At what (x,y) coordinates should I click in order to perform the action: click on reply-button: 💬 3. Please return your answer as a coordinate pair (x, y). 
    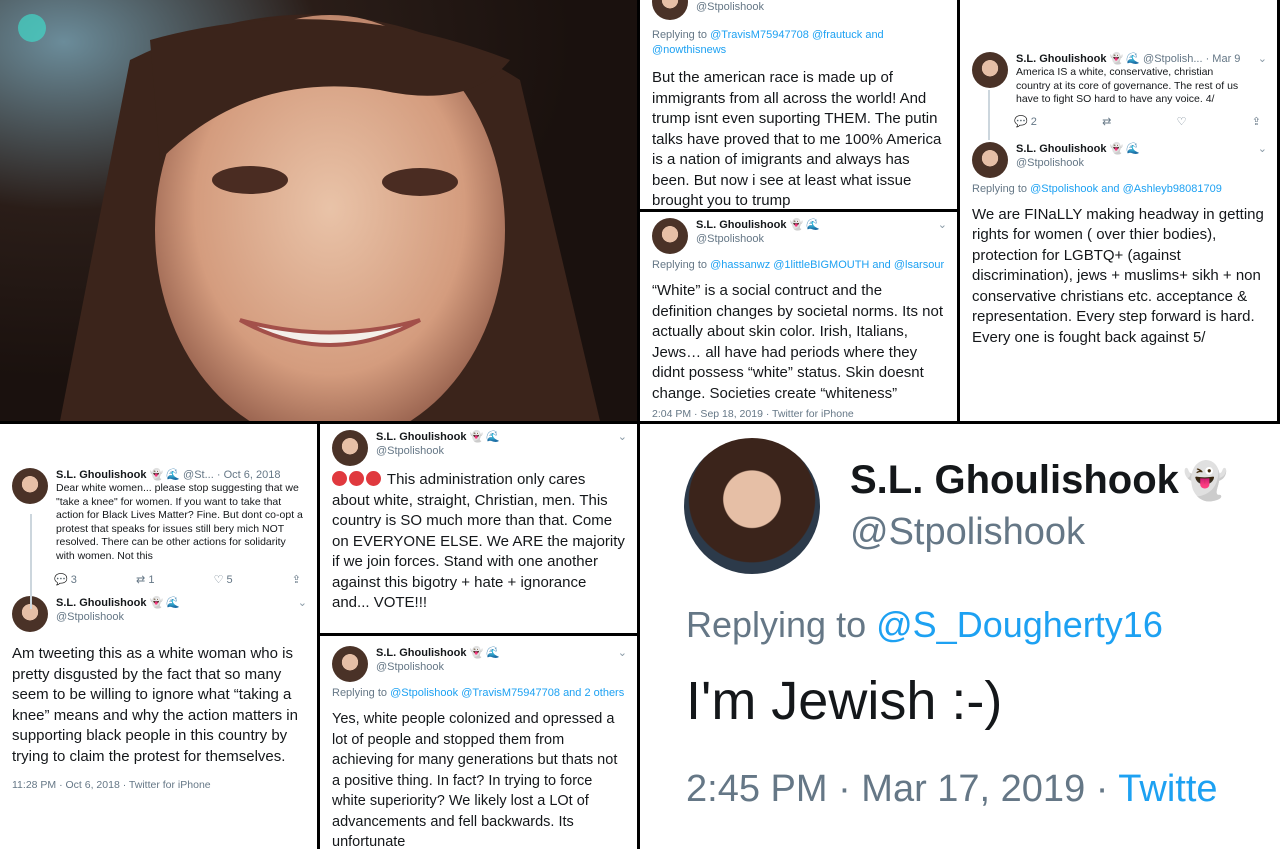
    Looking at the image, I should click on (65, 579).